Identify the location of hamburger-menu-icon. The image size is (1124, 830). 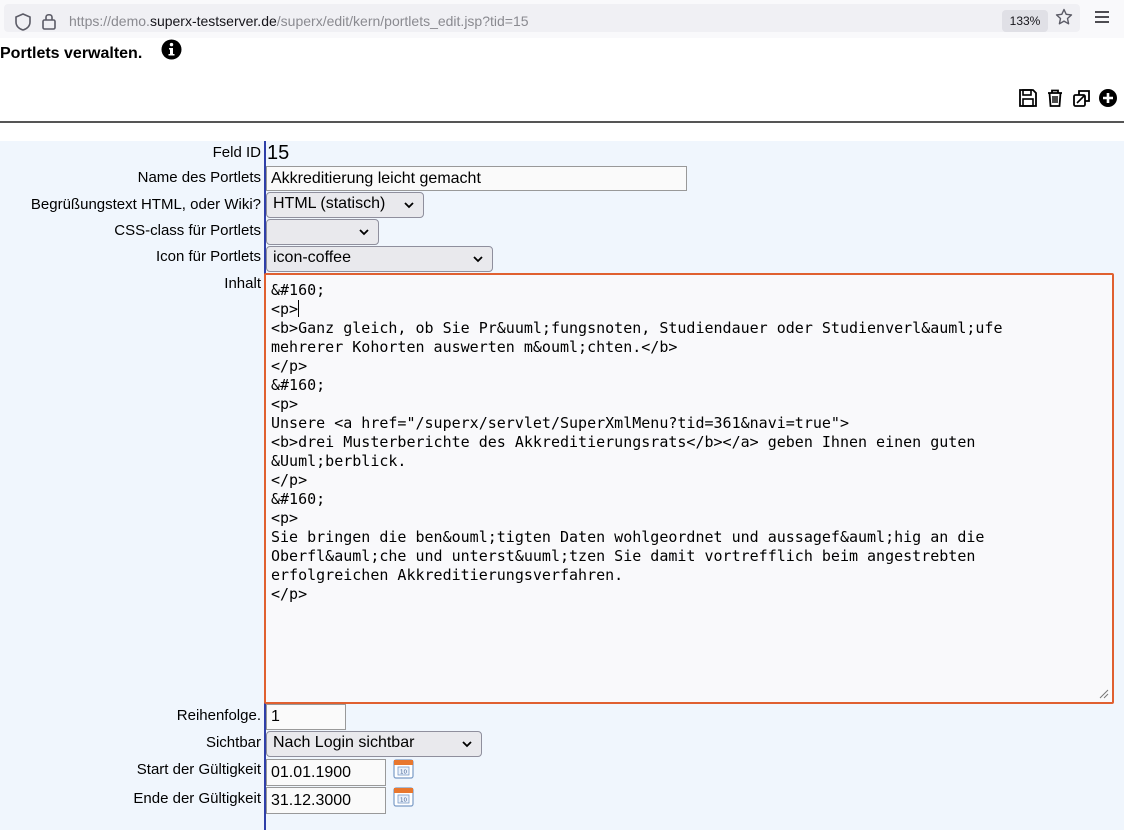
(1102, 17).